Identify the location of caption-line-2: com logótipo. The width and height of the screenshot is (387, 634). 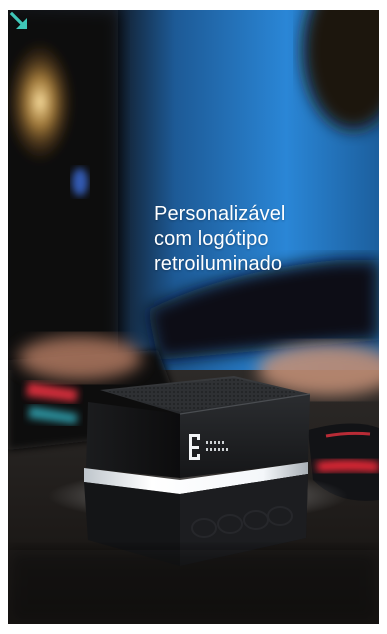
(211, 239).